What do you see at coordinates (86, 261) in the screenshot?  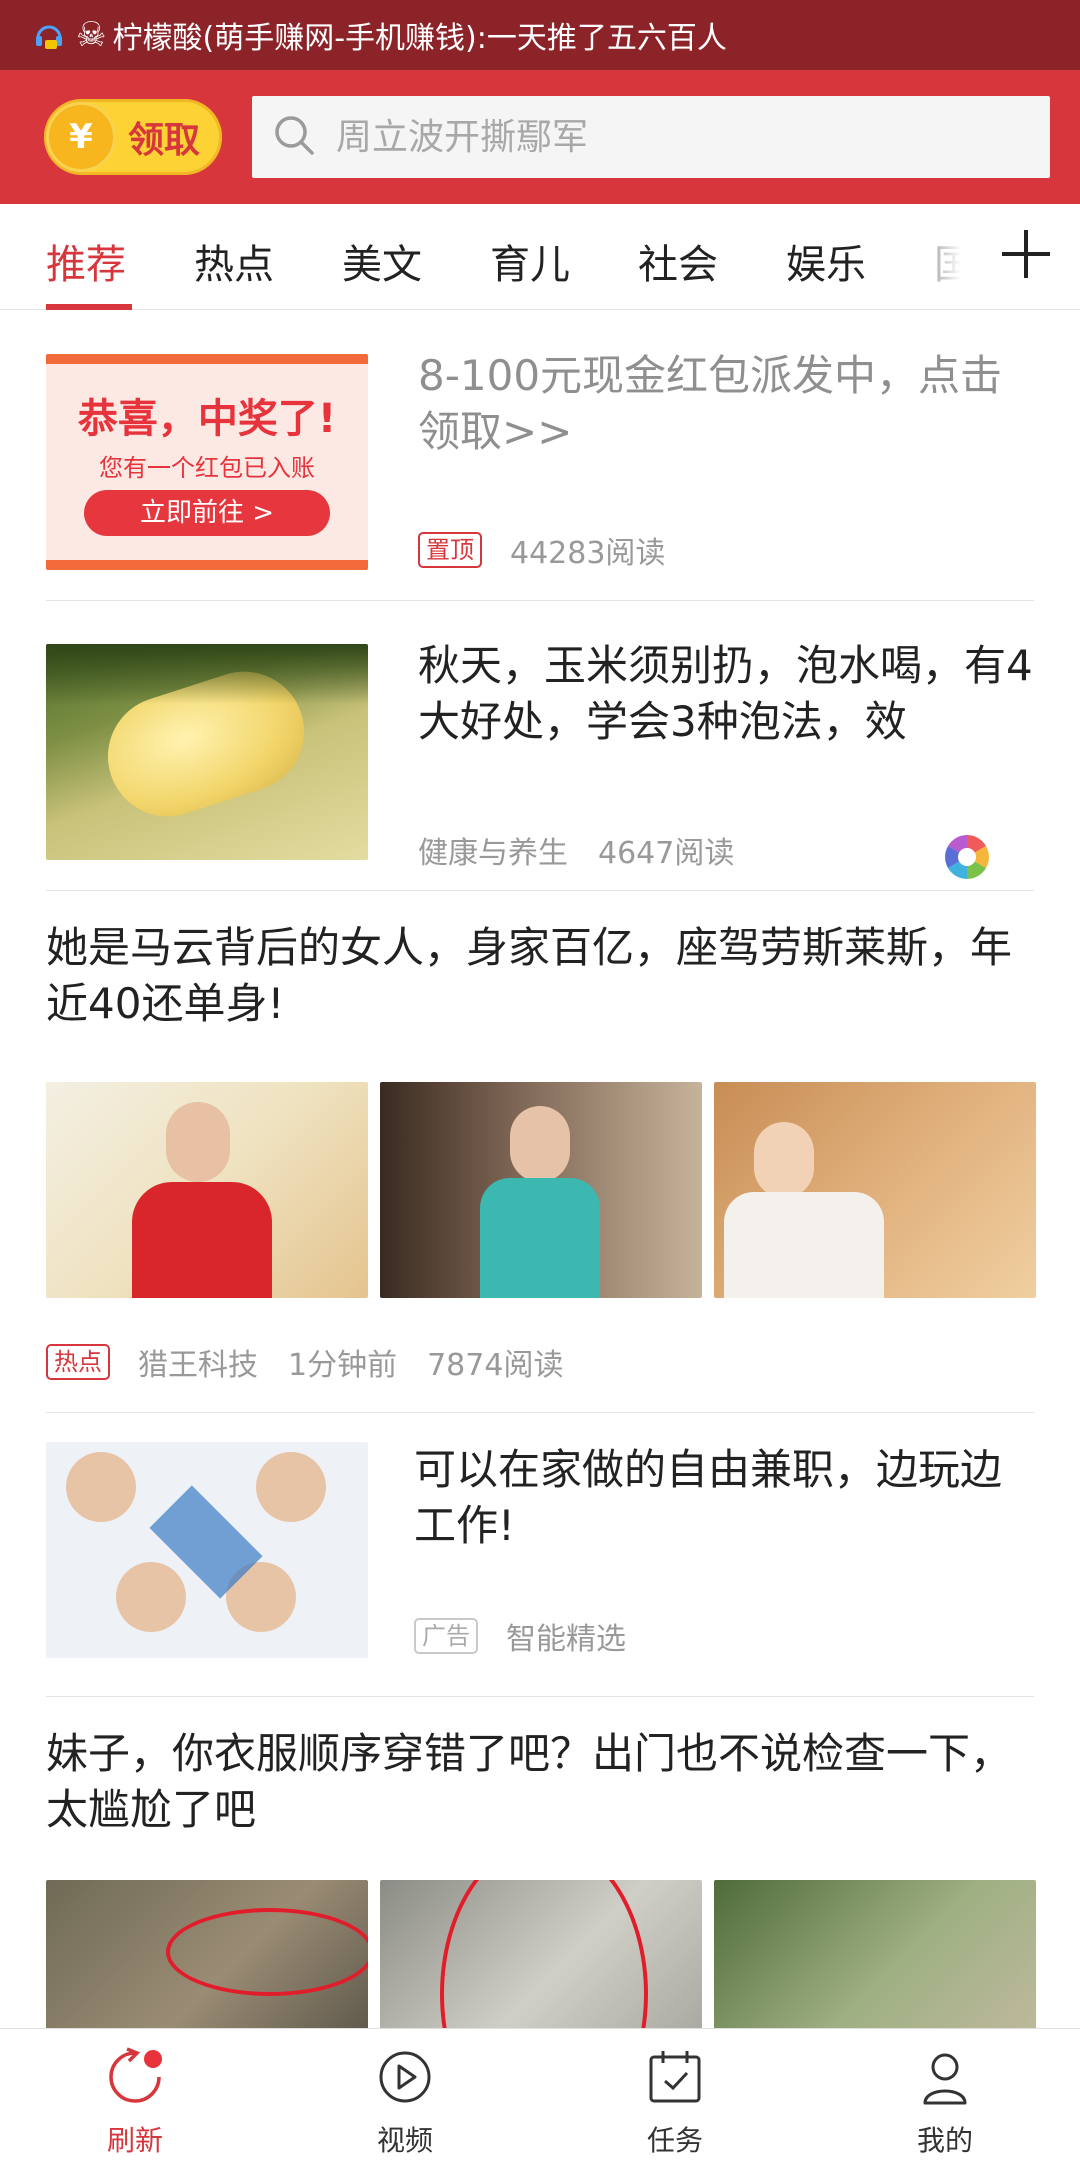 I see `tab-recommend: 推荐` at bounding box center [86, 261].